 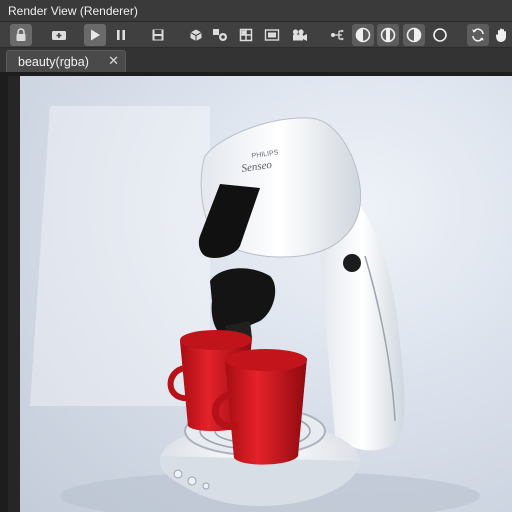 I want to click on hand-pan-icon, so click(x=500, y=35).